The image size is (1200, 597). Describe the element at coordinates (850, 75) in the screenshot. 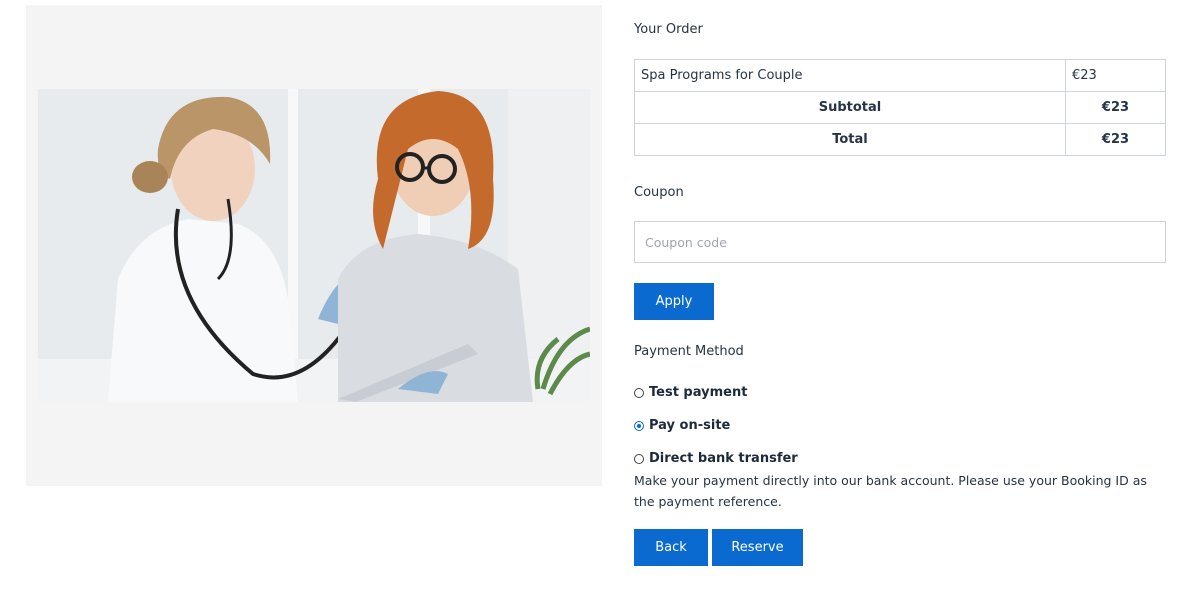

I see `item-name: Spa Programs for Couple` at that location.